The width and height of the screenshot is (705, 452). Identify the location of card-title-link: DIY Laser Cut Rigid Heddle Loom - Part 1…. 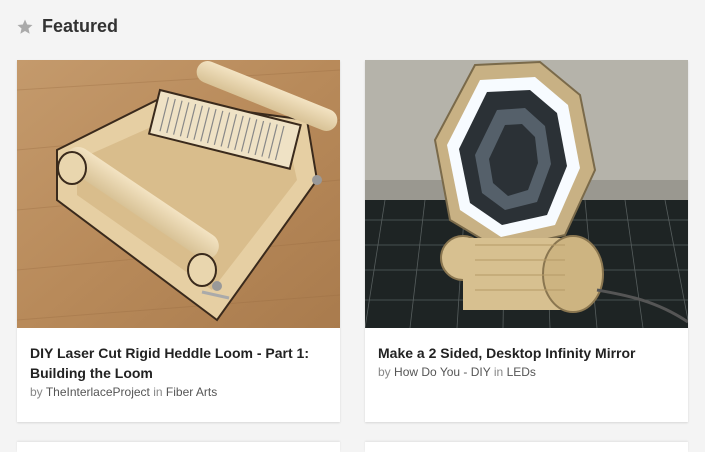
(178, 363).